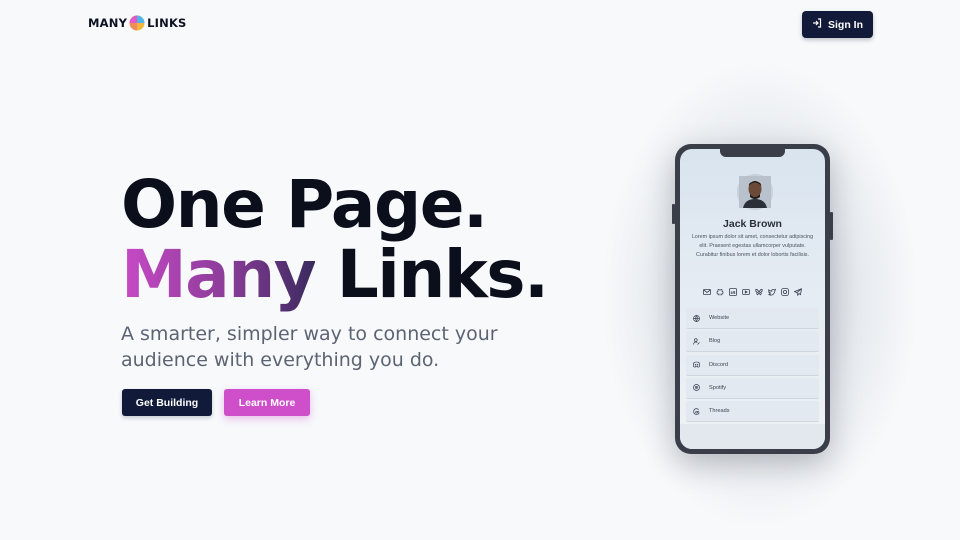 This screenshot has height=540, width=960. I want to click on link-label: Blog, so click(715, 341).